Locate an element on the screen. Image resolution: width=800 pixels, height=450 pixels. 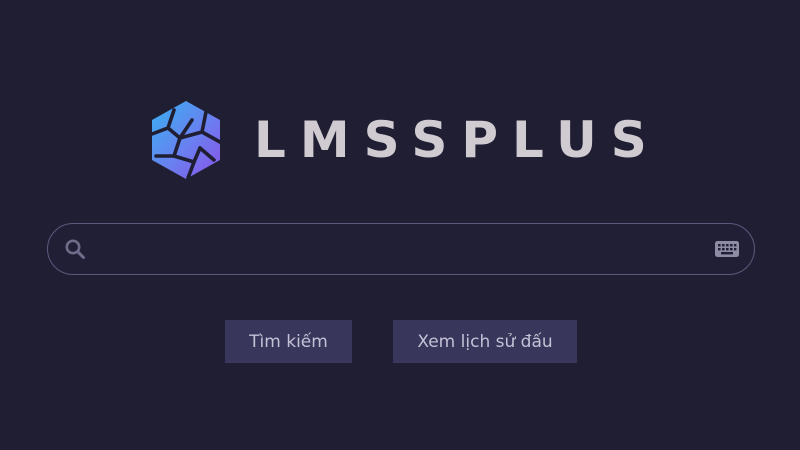
logo: LMSSPLUS is located at coordinates (402, 140).